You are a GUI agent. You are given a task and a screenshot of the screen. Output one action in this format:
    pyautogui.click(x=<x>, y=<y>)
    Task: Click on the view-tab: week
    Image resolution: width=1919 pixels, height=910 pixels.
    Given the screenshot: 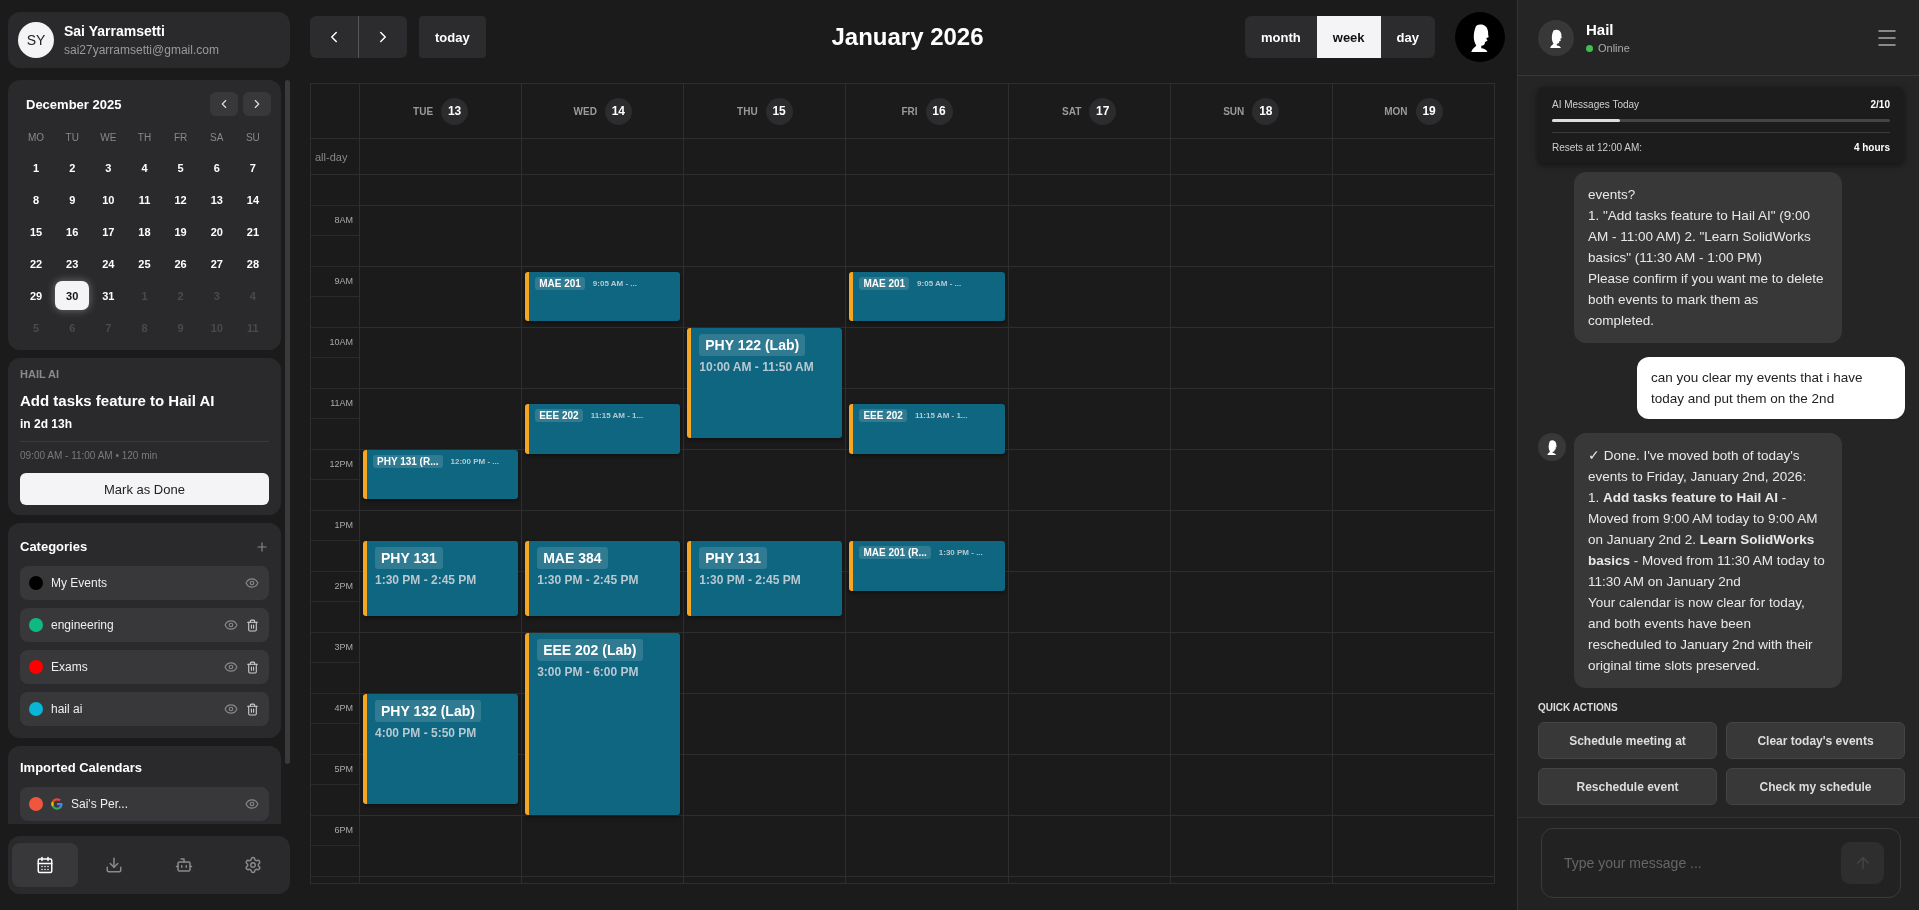 What is the action you would take?
    pyautogui.click(x=1348, y=37)
    